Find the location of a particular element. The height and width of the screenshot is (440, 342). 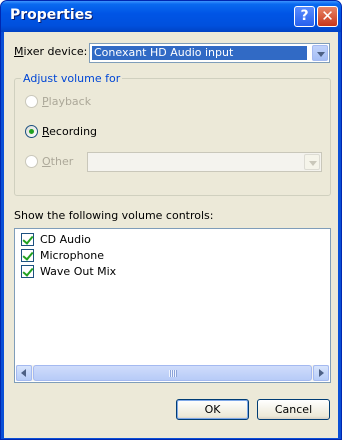

microphone-checkbox is located at coordinates (27, 255).